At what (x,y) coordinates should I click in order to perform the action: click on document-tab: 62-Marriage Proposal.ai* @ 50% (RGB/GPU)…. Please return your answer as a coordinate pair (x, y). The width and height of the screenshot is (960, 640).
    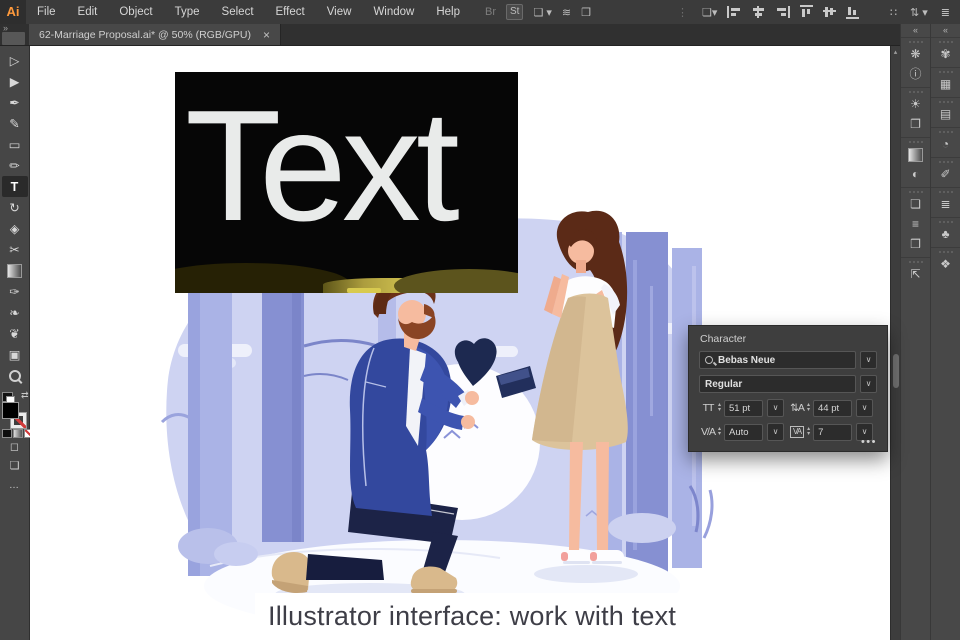
    Looking at the image, I should click on (155, 34).